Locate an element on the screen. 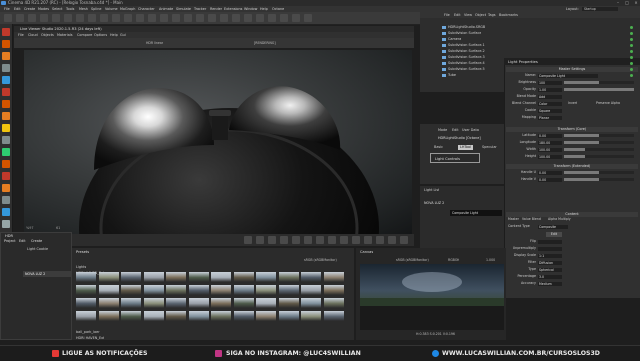 Image resolution: width=640 pixels, height=361 pixels. property-field: Medium is located at coordinates (550, 283).